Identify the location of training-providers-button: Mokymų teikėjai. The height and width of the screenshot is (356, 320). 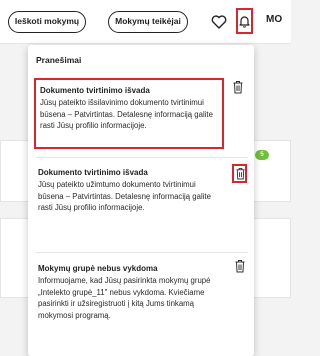
(148, 22).